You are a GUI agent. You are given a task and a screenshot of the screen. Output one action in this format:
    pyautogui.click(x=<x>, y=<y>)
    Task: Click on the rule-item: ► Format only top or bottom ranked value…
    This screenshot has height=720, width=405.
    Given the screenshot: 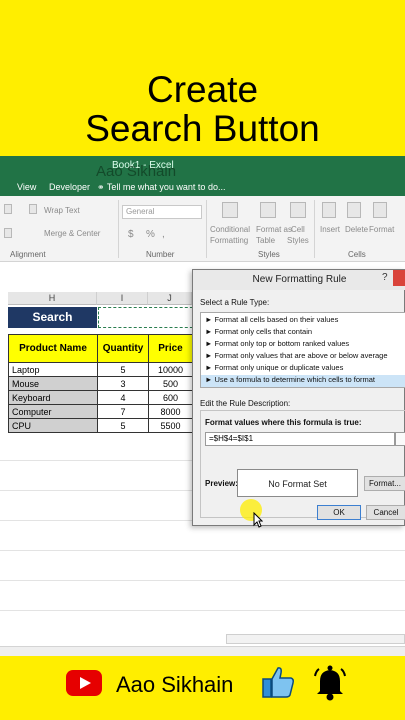 What is the action you would take?
    pyautogui.click(x=277, y=343)
    